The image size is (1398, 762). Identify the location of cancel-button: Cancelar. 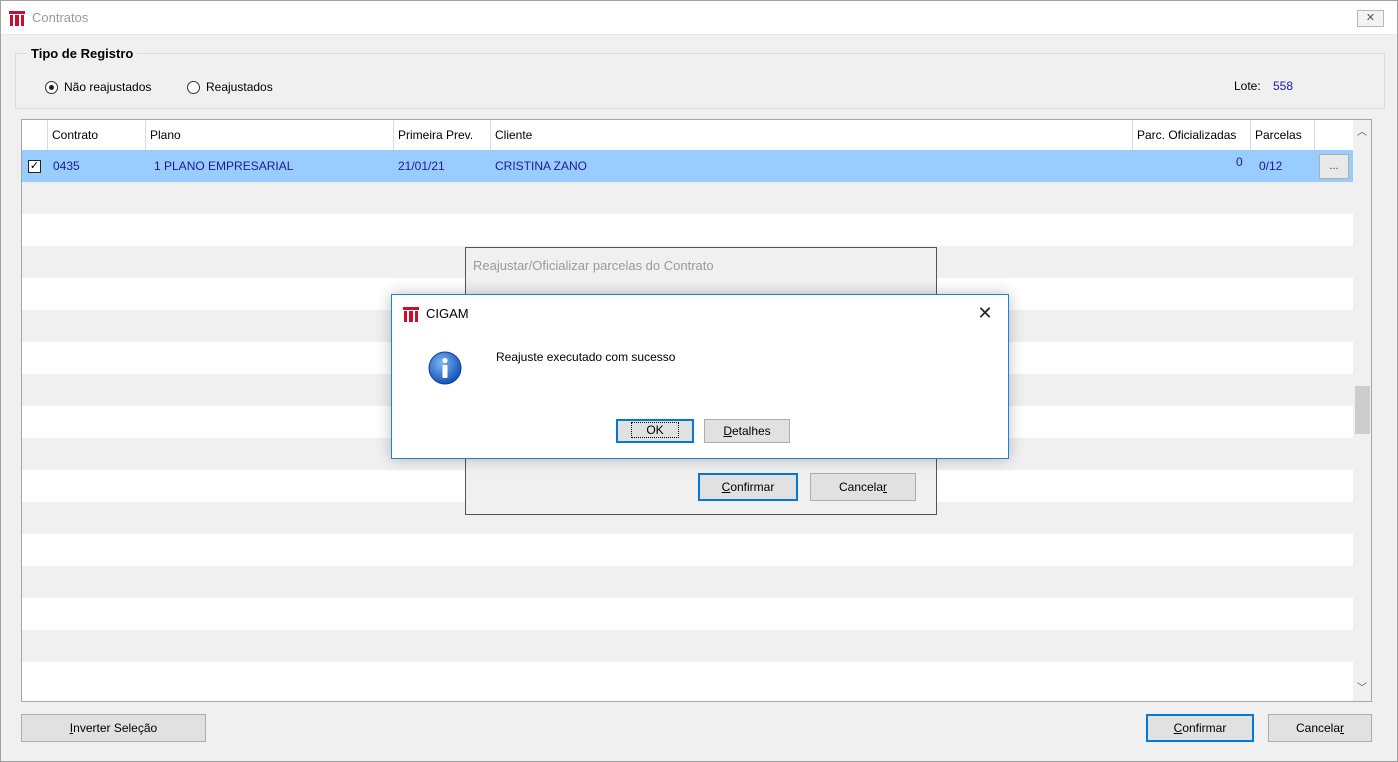
(1320, 728).